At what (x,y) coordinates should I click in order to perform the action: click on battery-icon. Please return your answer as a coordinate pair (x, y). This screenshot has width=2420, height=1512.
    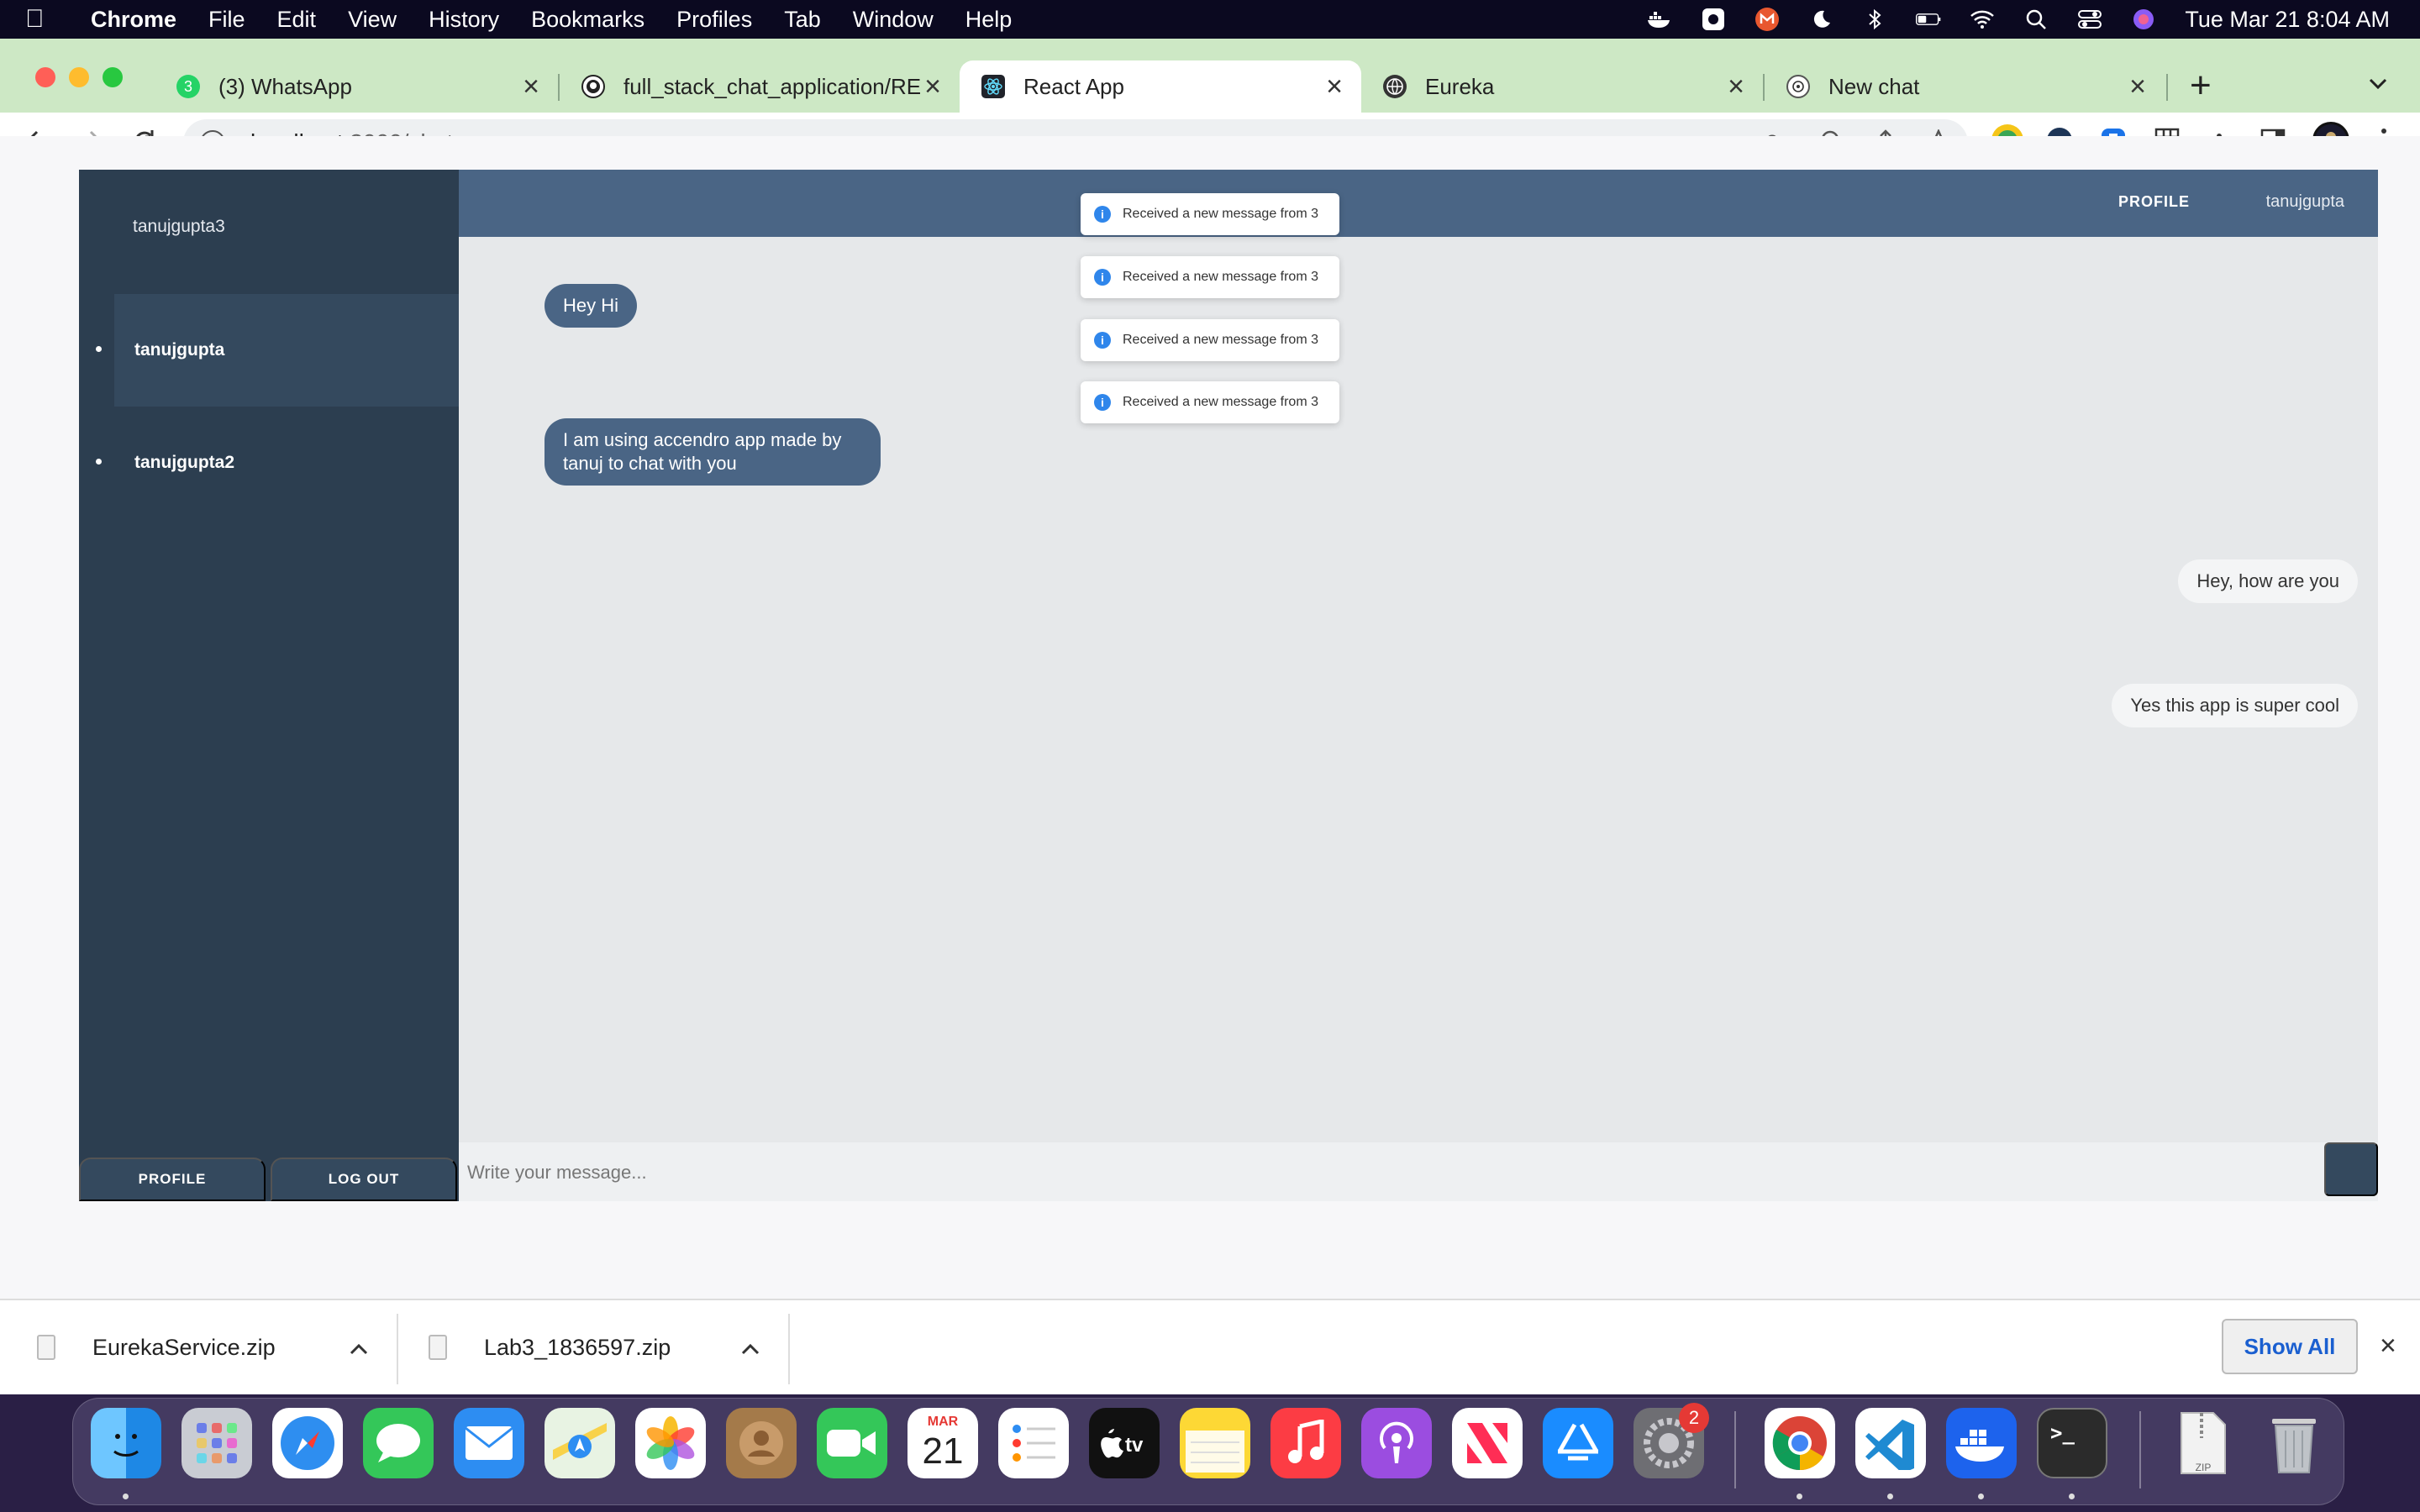
    Looking at the image, I should click on (1928, 19).